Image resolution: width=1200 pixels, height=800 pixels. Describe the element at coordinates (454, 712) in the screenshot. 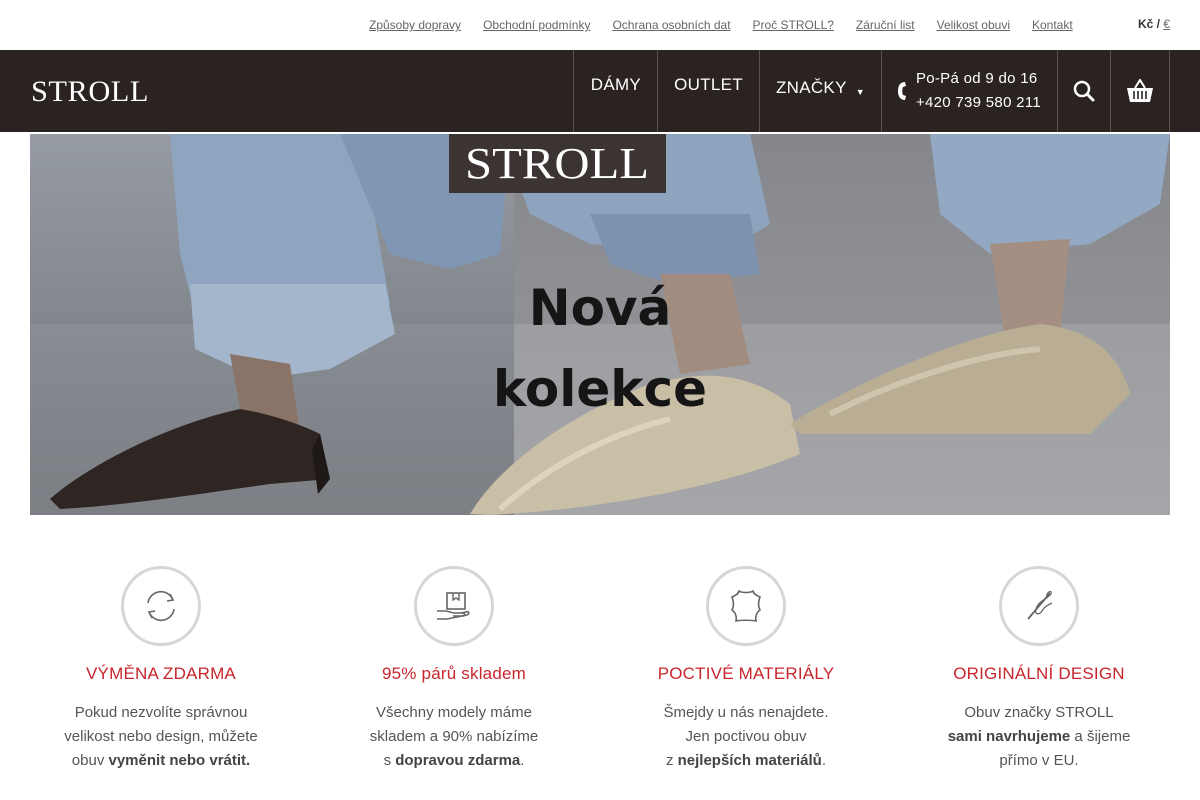

I see `feature-text-line: Všechny modely máme` at that location.